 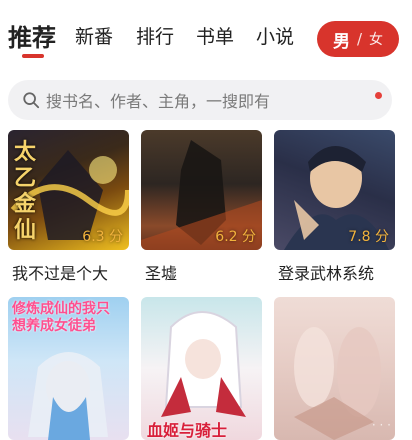 What do you see at coordinates (334, 368) in the screenshot?
I see `book-cover: · · ·` at bounding box center [334, 368].